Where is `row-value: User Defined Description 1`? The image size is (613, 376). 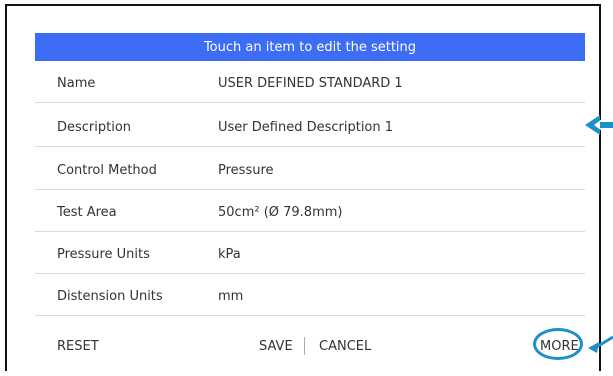 row-value: User Defined Description 1 is located at coordinates (306, 127).